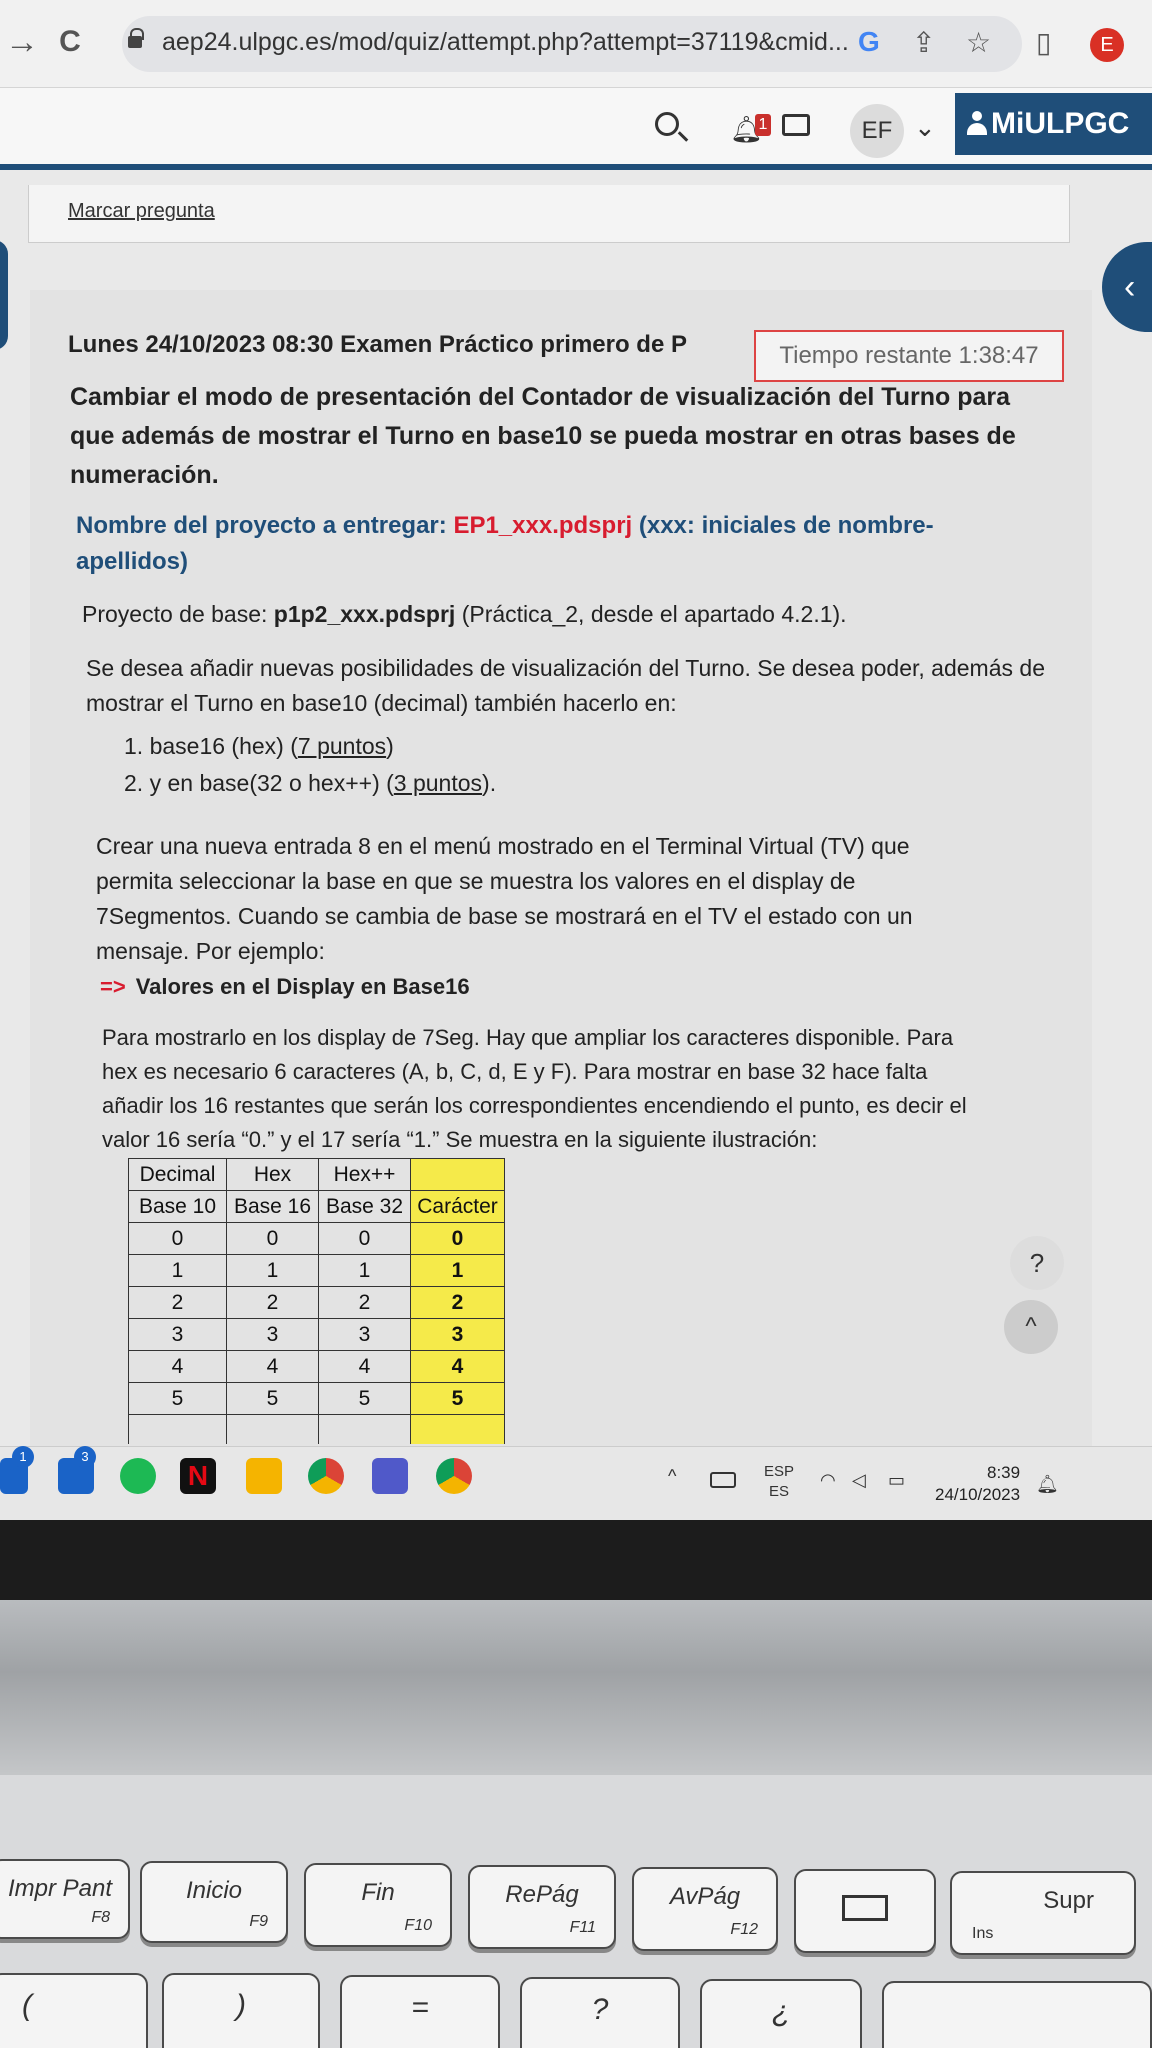 The image size is (1152, 2048). Describe the element at coordinates (390, 1476) in the screenshot. I see `teams-icon` at that location.